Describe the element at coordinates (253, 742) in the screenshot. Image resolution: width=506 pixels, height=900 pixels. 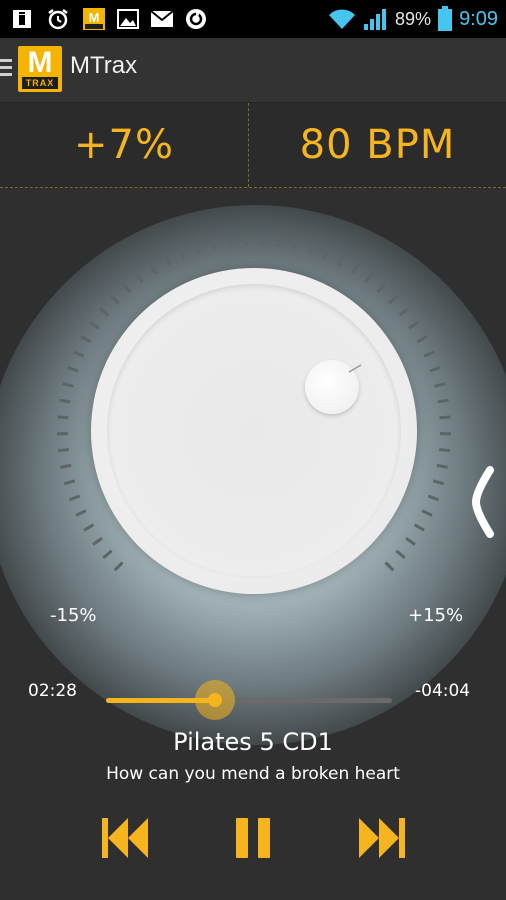
I see `track-title: Pilates 5 CD1` at that location.